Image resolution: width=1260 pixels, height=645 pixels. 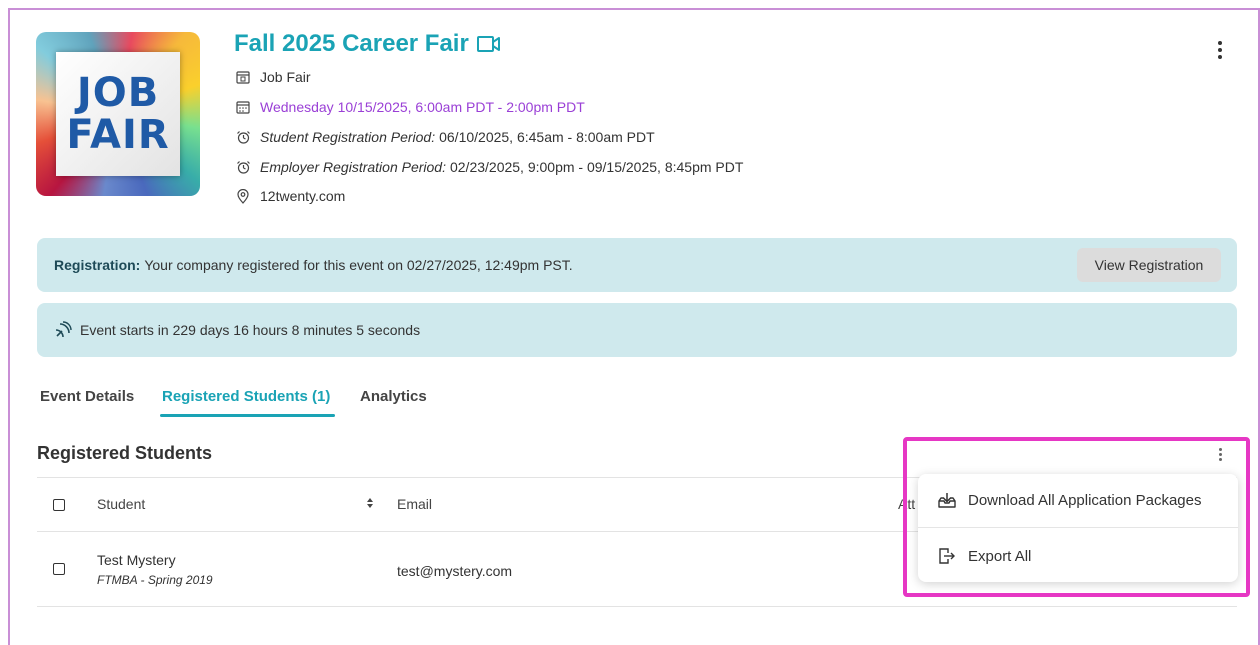 What do you see at coordinates (370, 503) in the screenshot?
I see `sort-icon` at bounding box center [370, 503].